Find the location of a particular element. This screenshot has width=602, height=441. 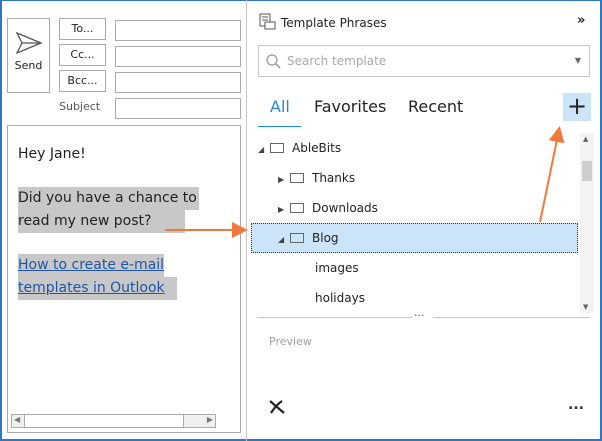

tree-item-ablebits: ◢ AbleBits is located at coordinates (299, 148).